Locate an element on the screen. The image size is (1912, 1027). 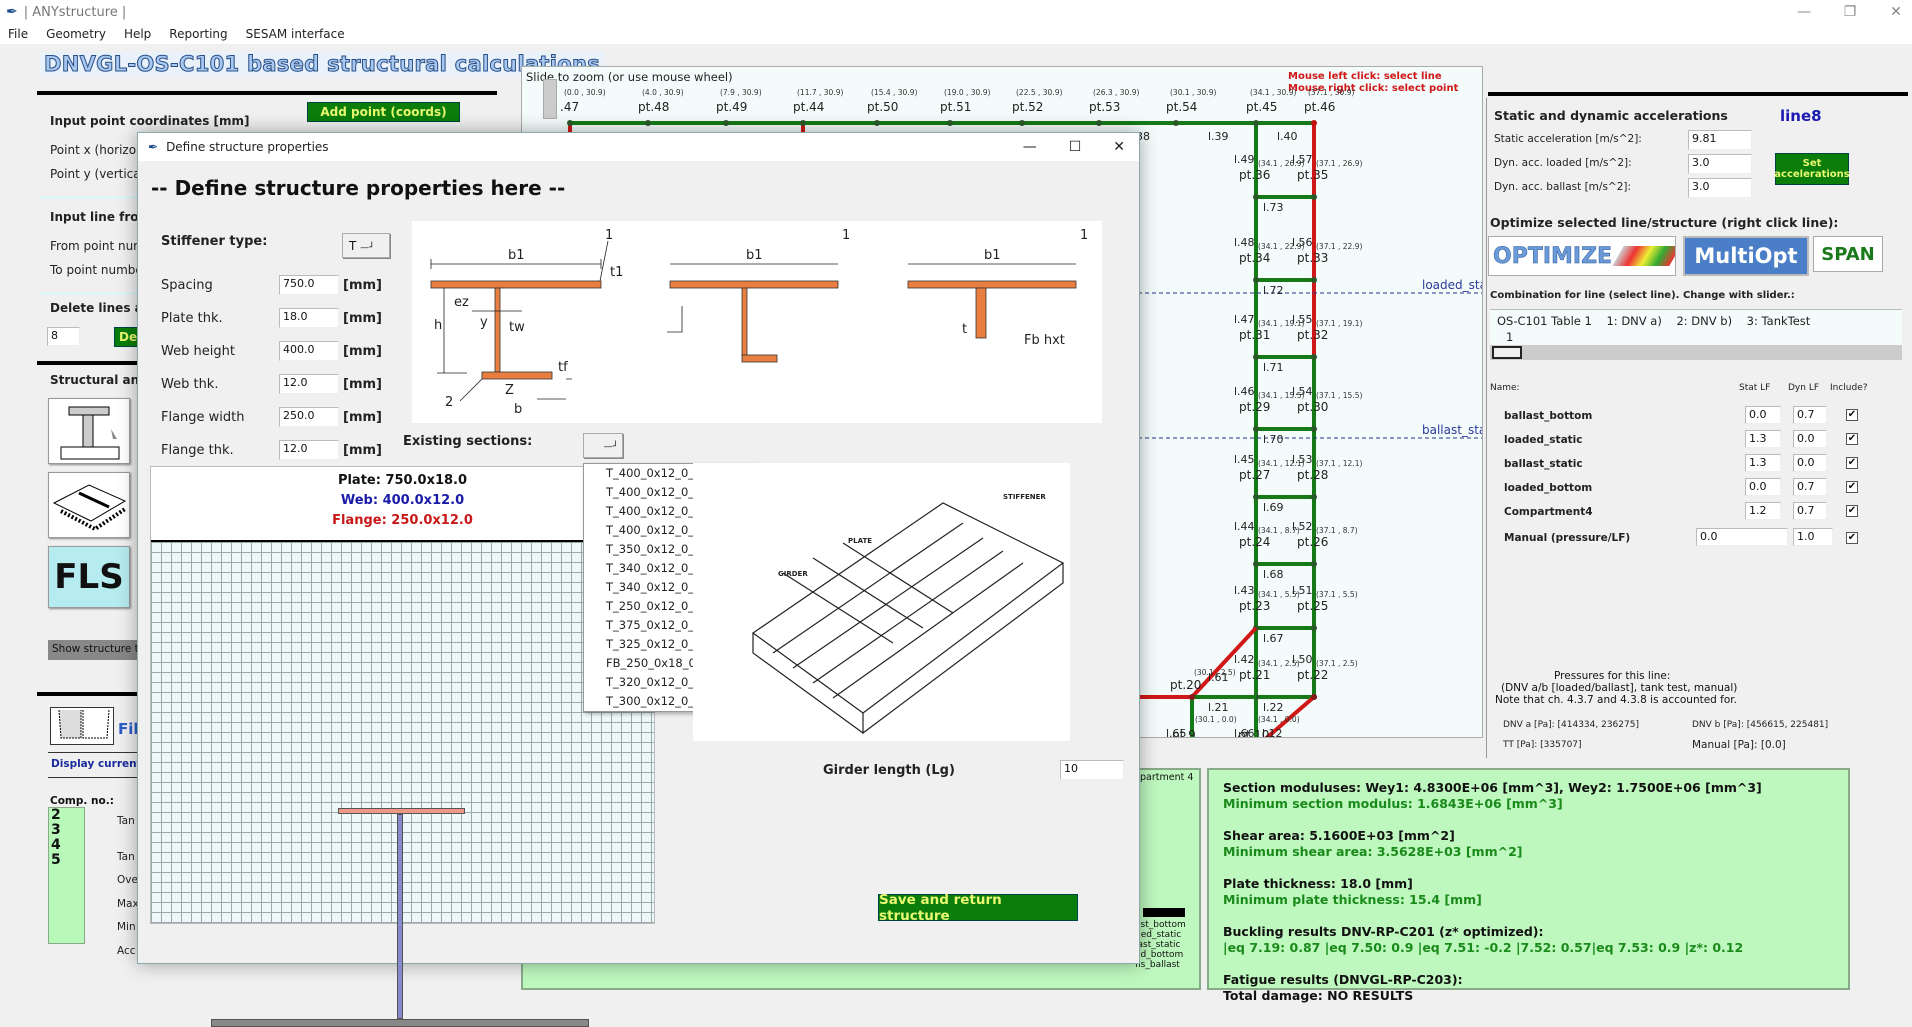
stiffener-tool-button is located at coordinates (89, 431).